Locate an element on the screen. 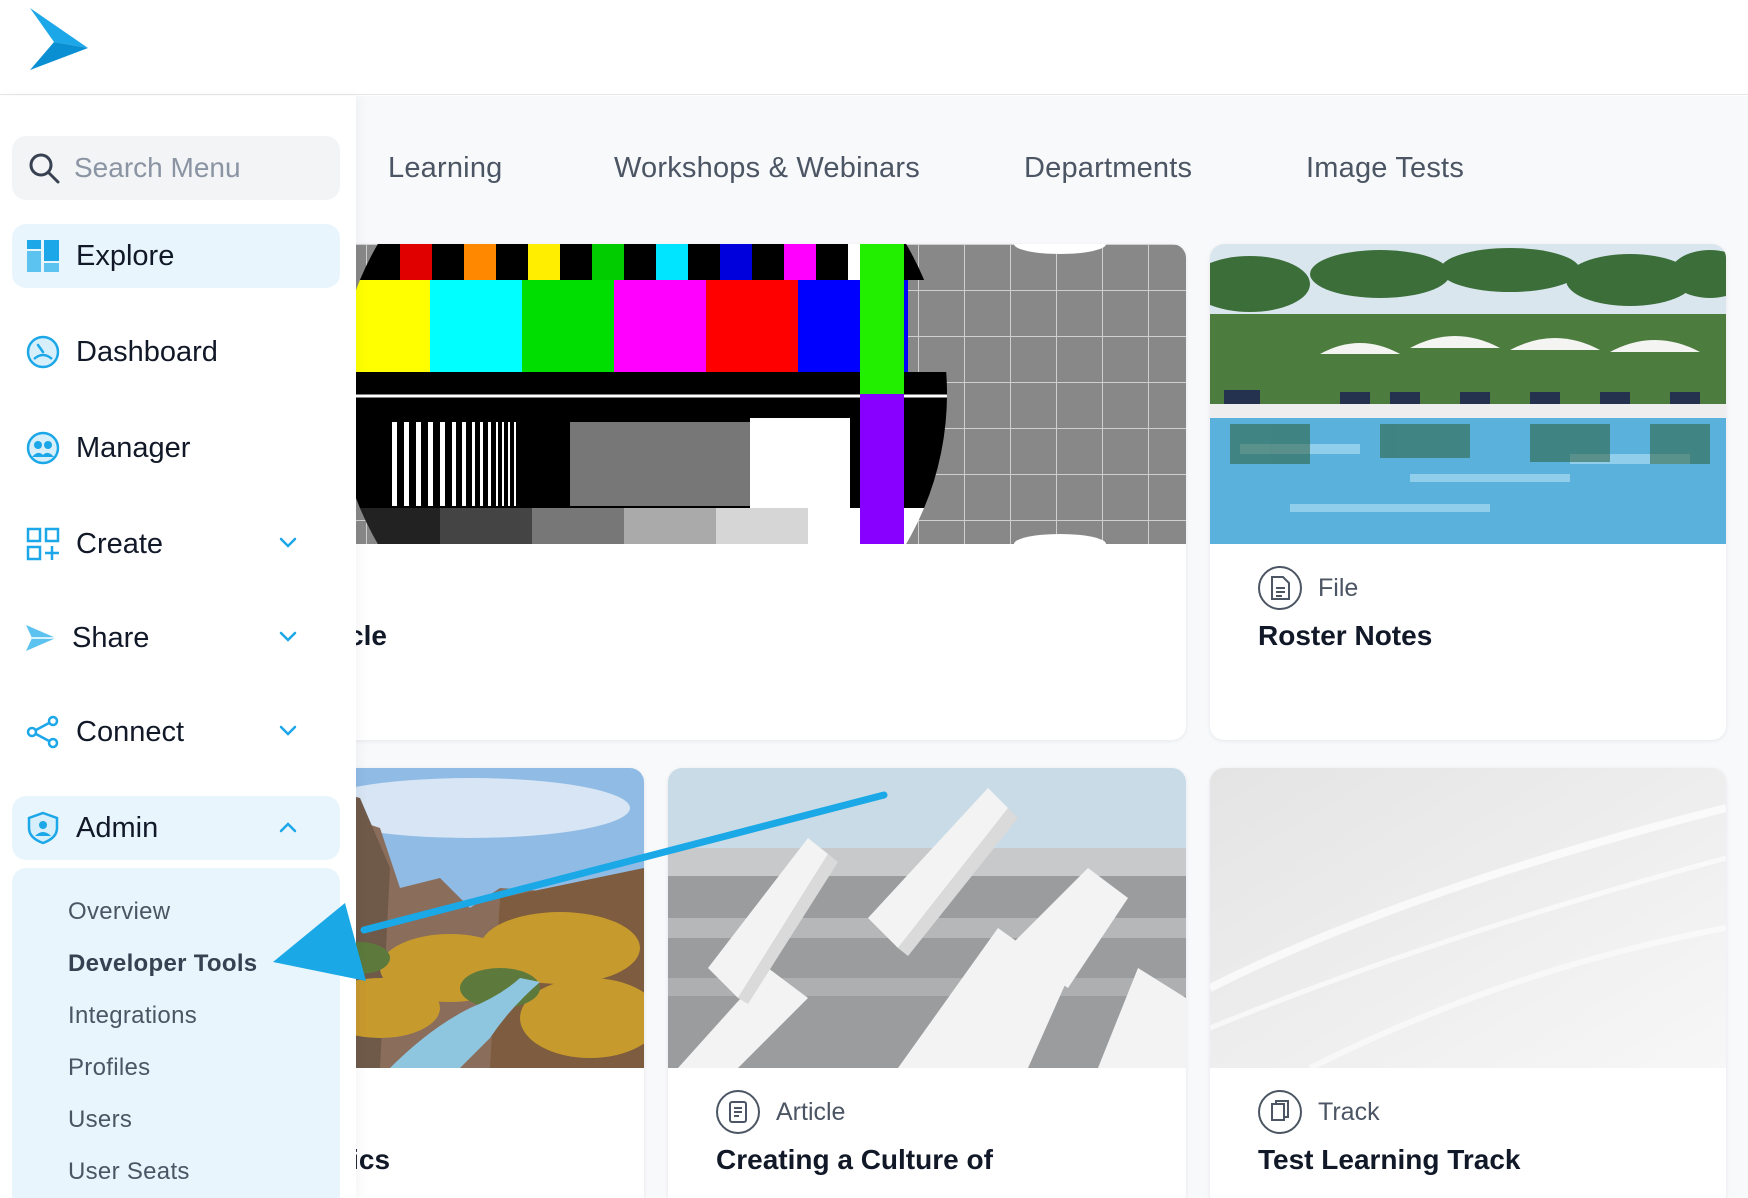 The image size is (1748, 1198). sidebar-item-share: Share is located at coordinates (176, 638).